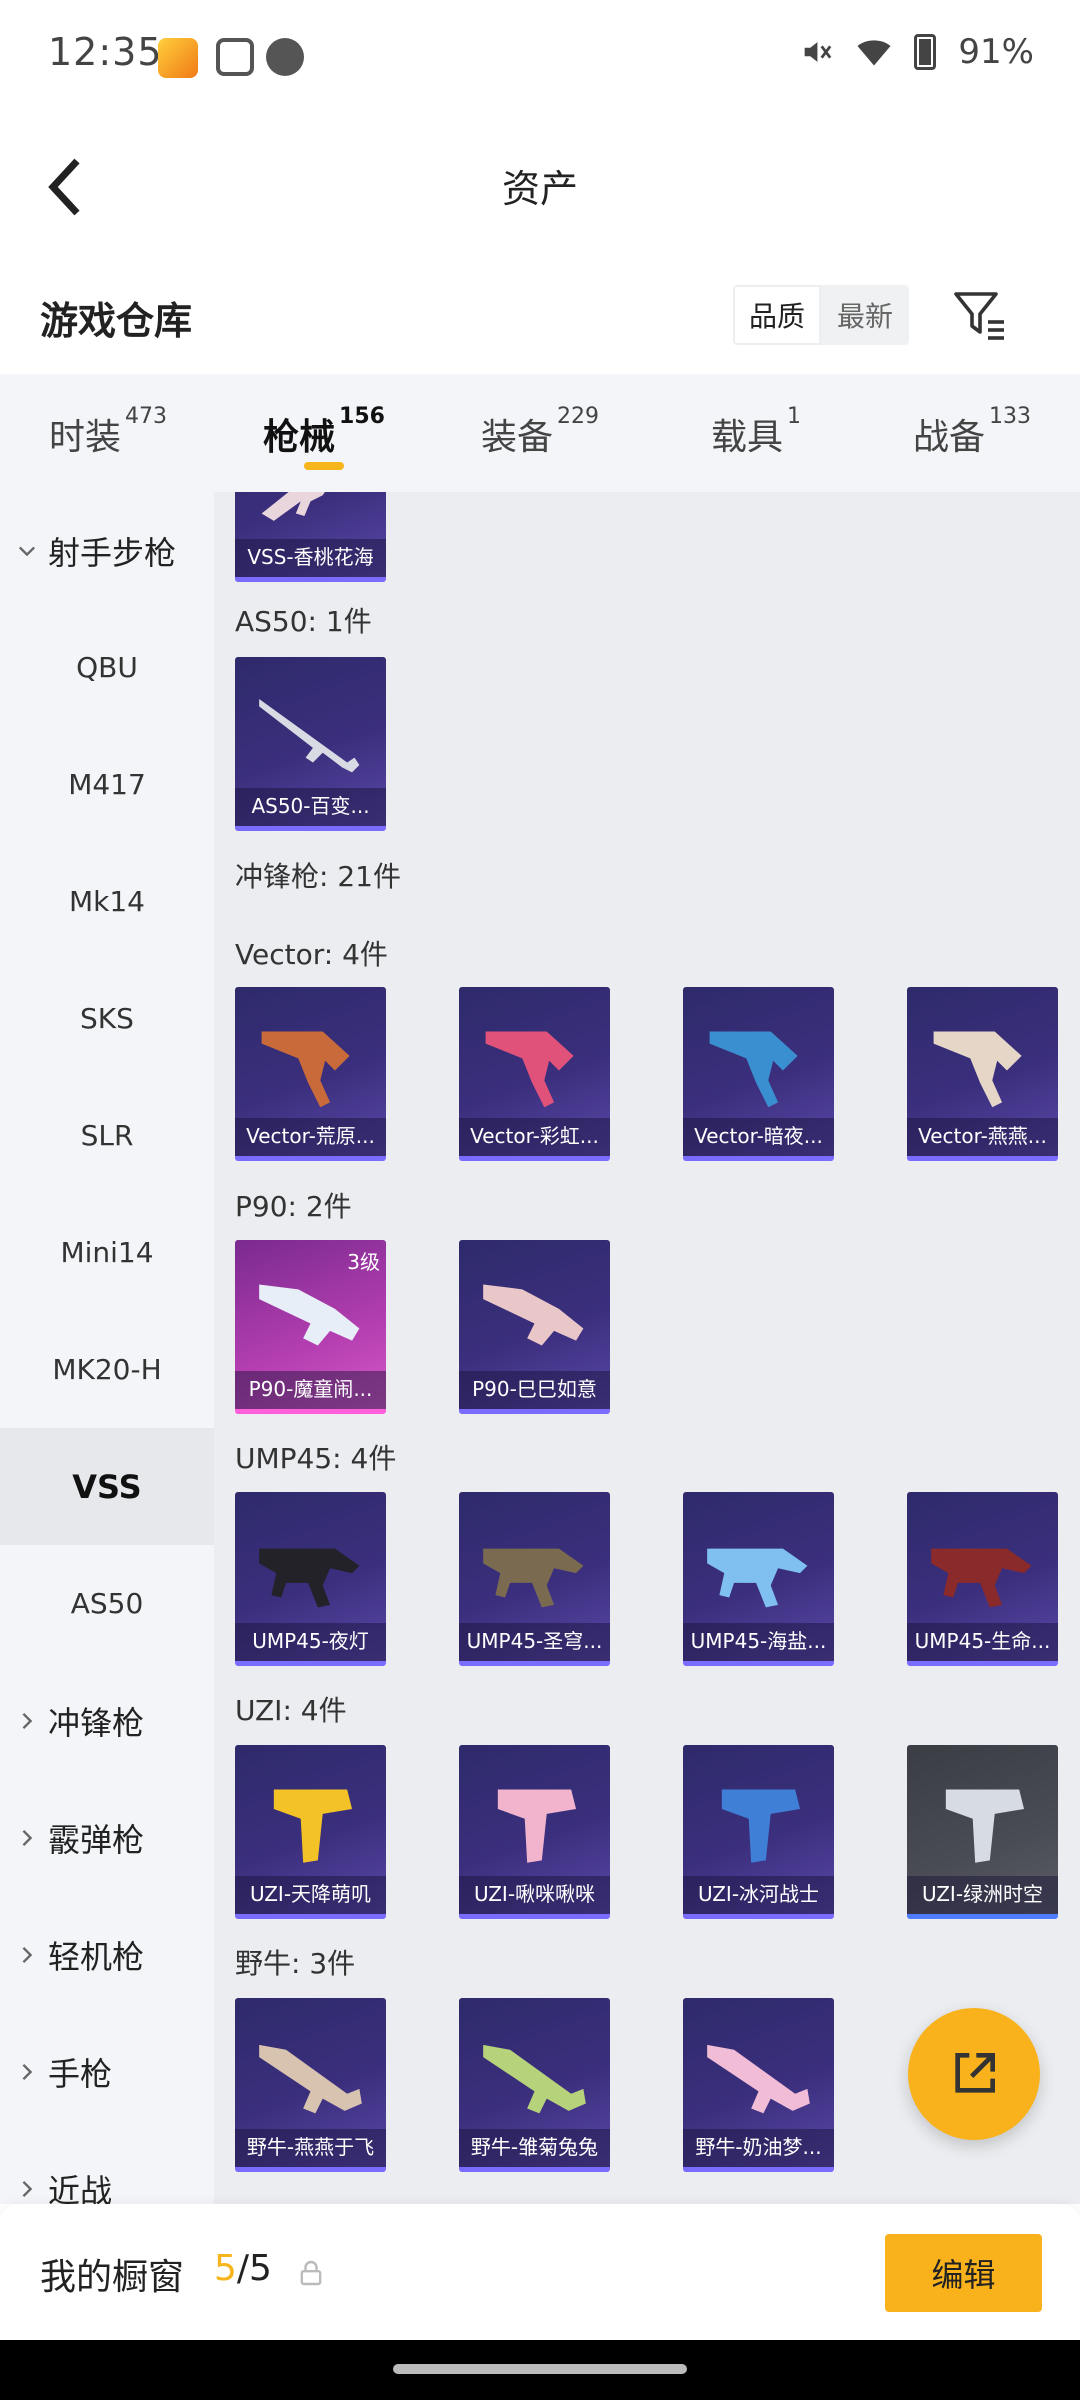 The height and width of the screenshot is (2400, 1080). What do you see at coordinates (318, 876) in the screenshot?
I see `group-label-smg: 冲锋枪: 21件` at bounding box center [318, 876].